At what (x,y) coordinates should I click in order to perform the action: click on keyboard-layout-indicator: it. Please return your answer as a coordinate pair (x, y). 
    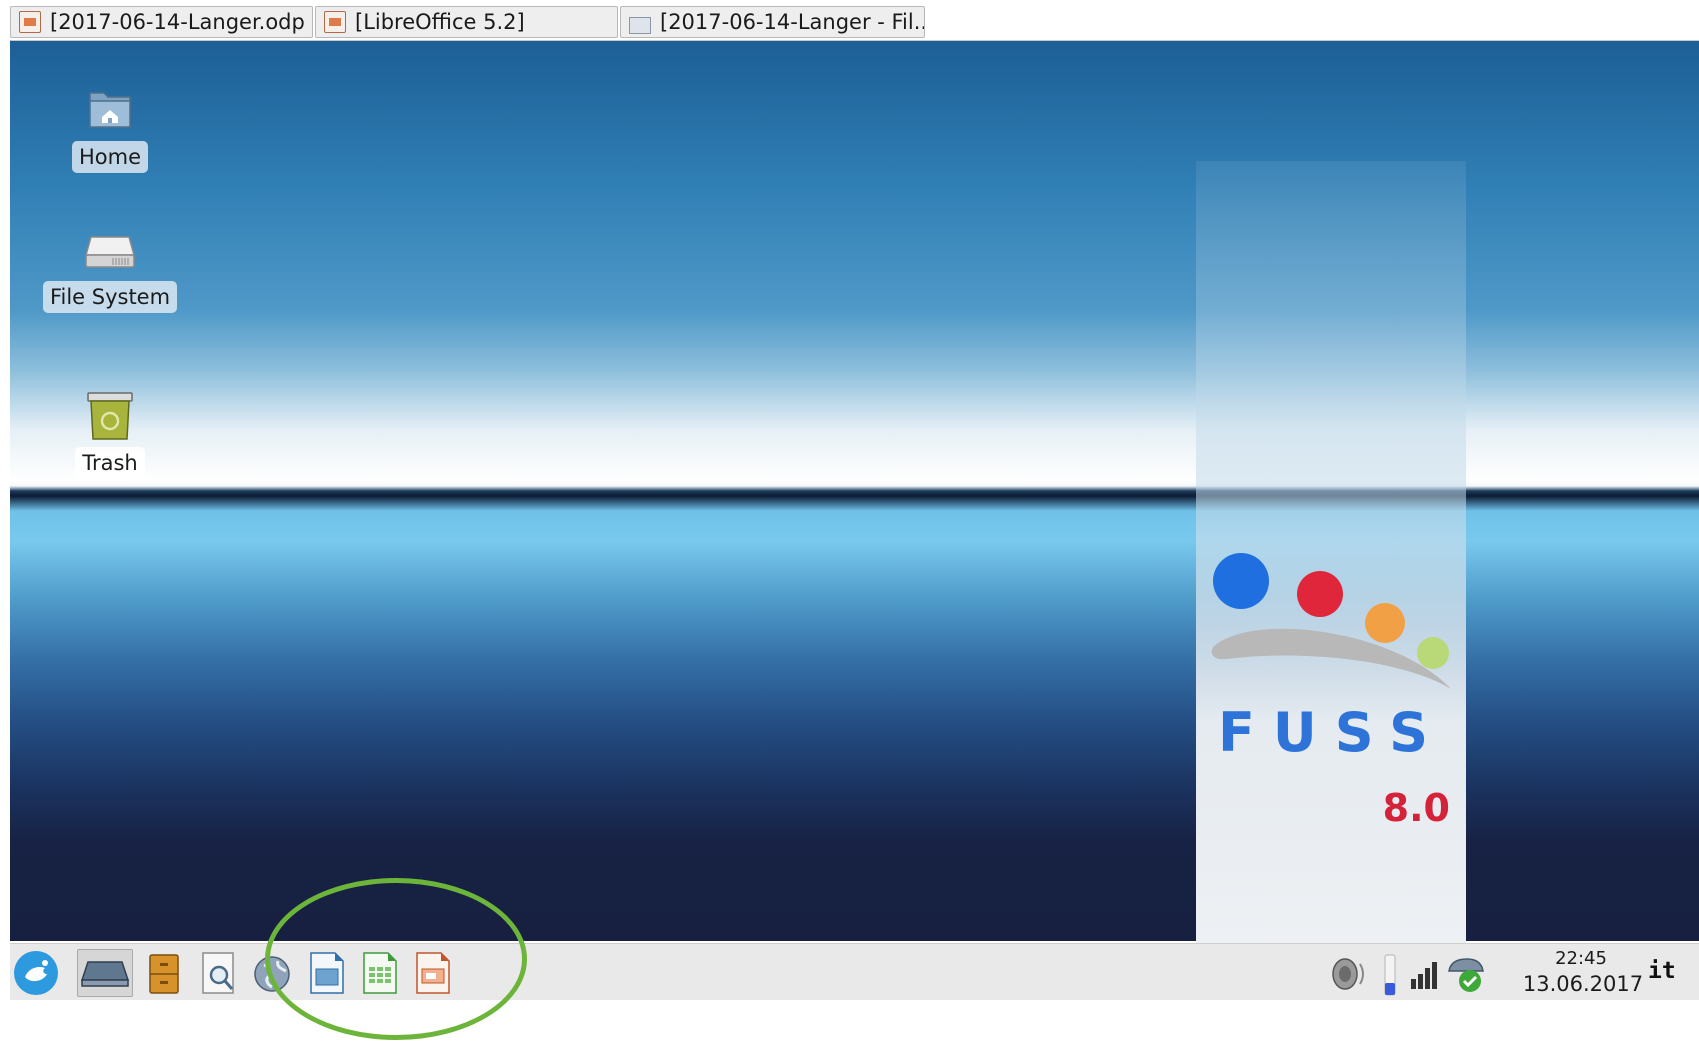
    Looking at the image, I should click on (1662, 971).